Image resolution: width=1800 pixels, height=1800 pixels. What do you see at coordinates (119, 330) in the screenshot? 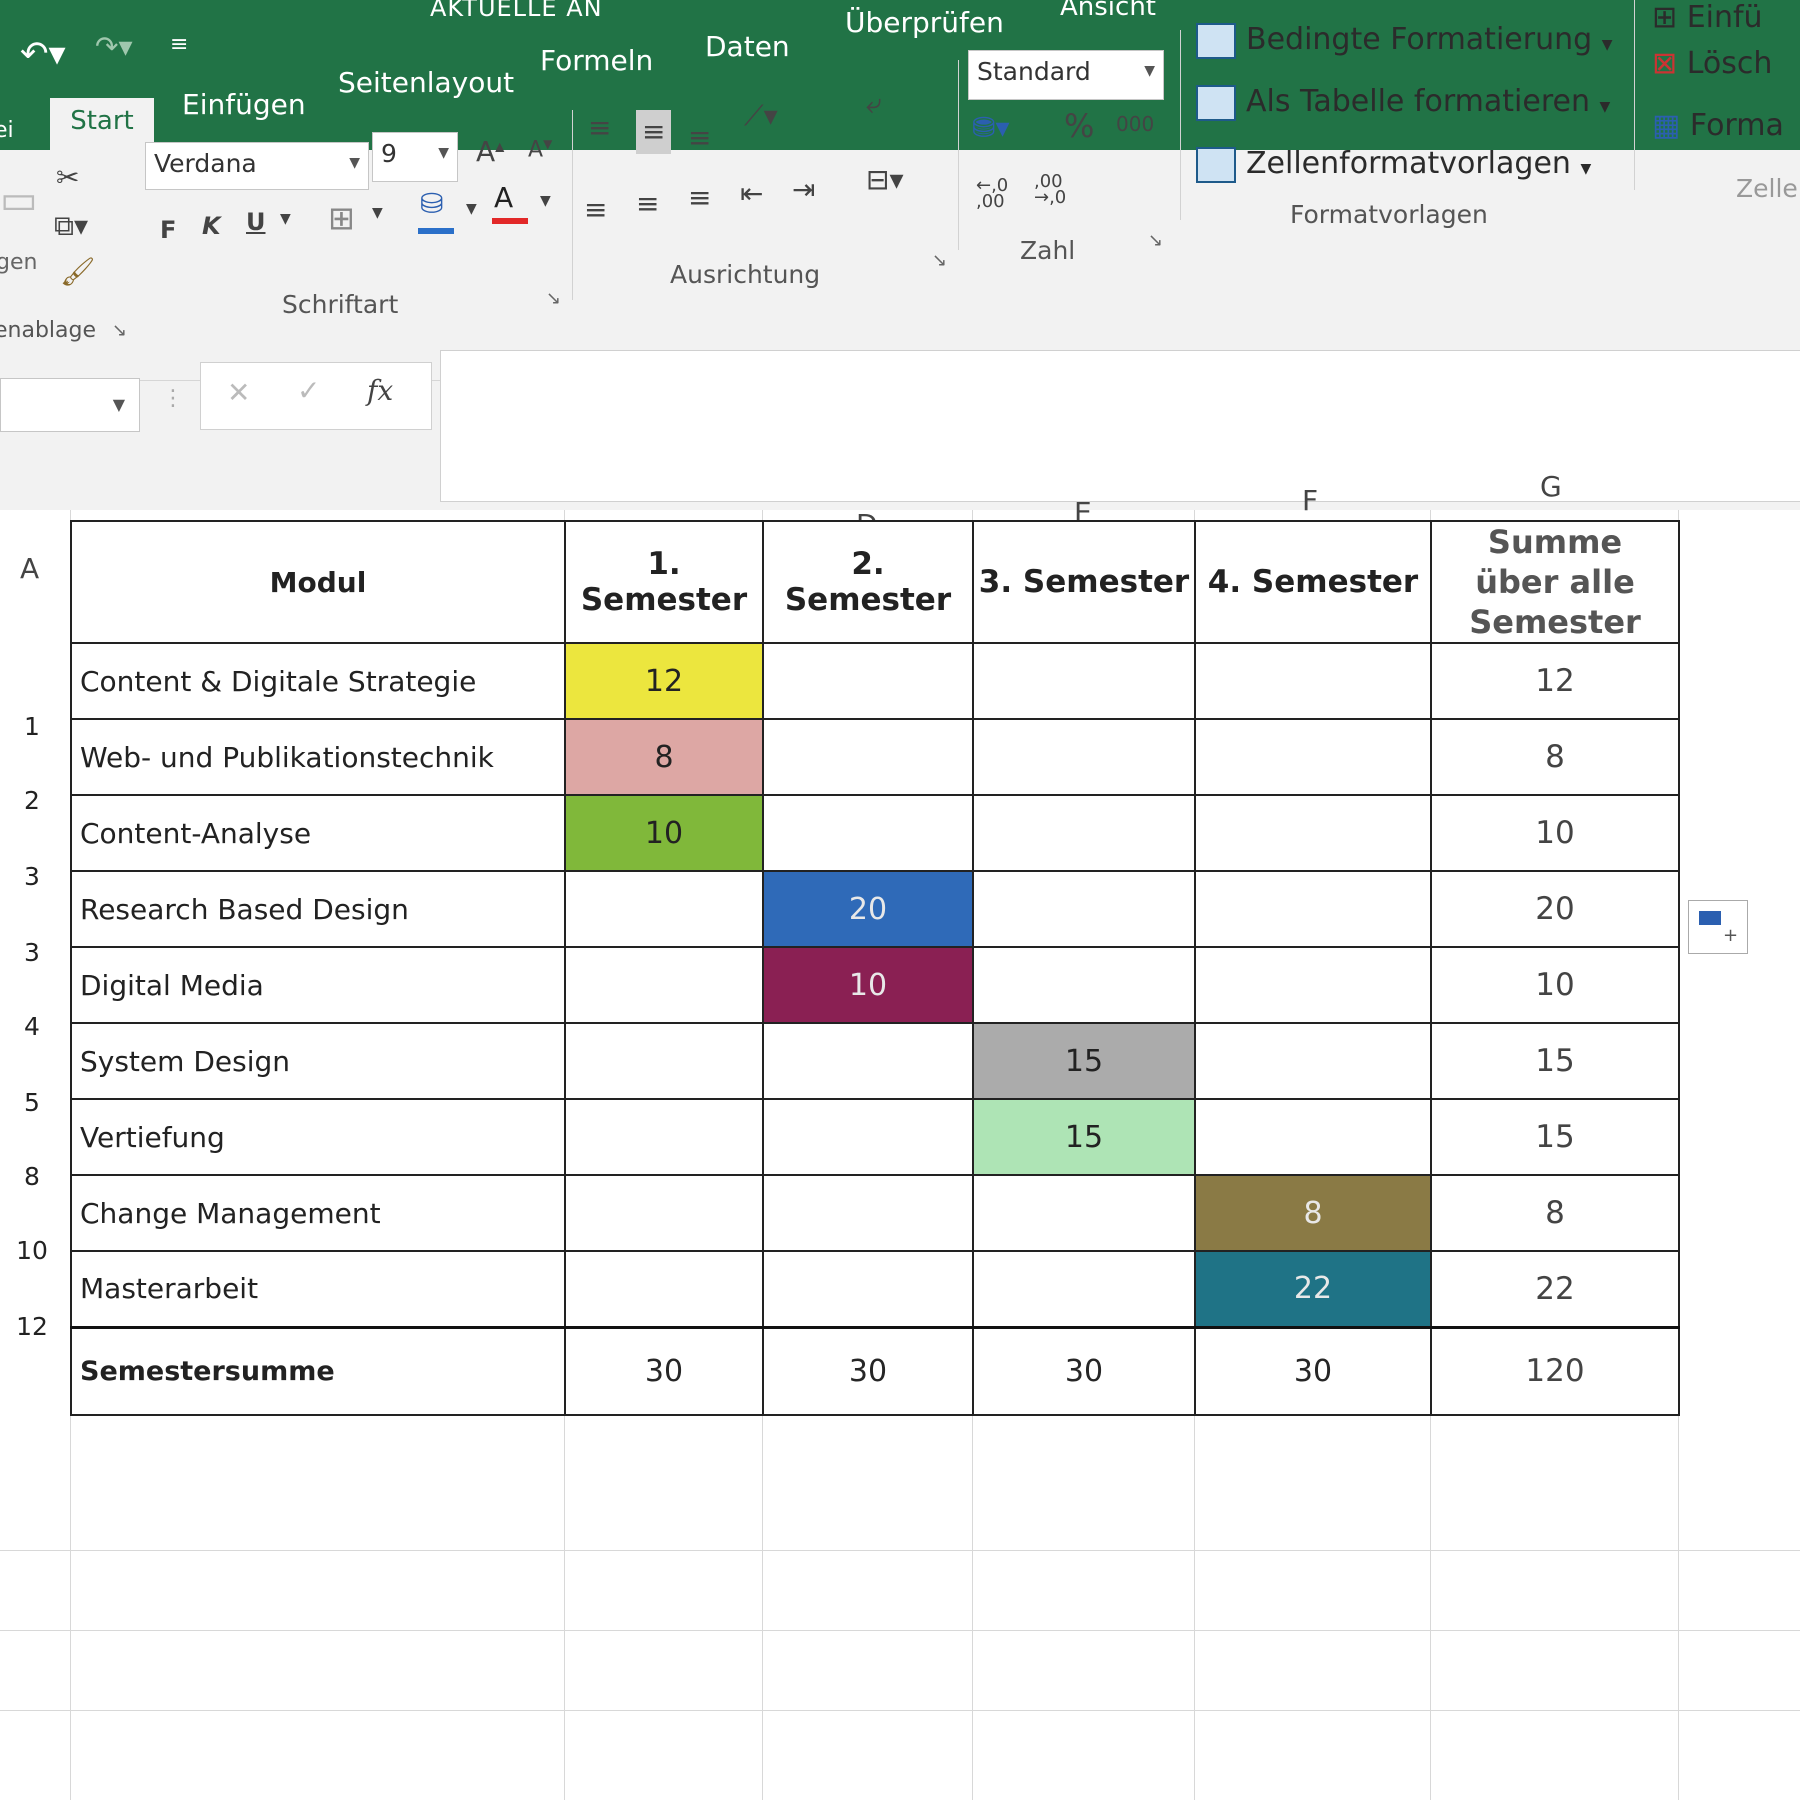
I see `clipboard-launcher-icon: ↘` at bounding box center [119, 330].